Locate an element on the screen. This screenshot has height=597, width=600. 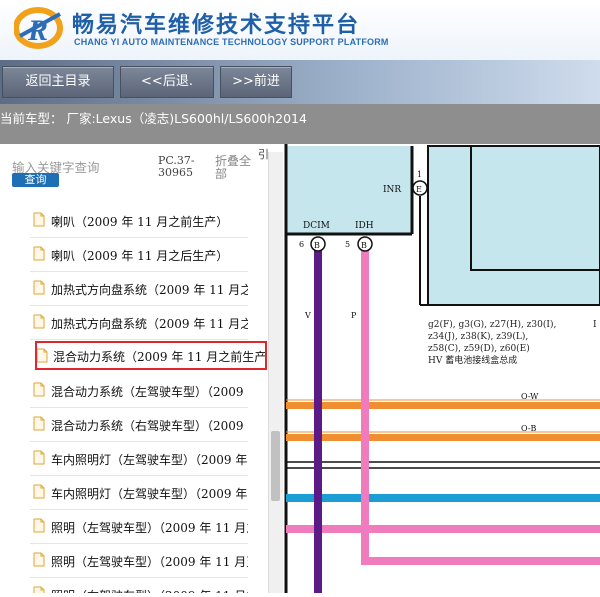
tree-item: 加热式方向盘系统（2009 年 11 月之前 is located at coordinates (139, 289).